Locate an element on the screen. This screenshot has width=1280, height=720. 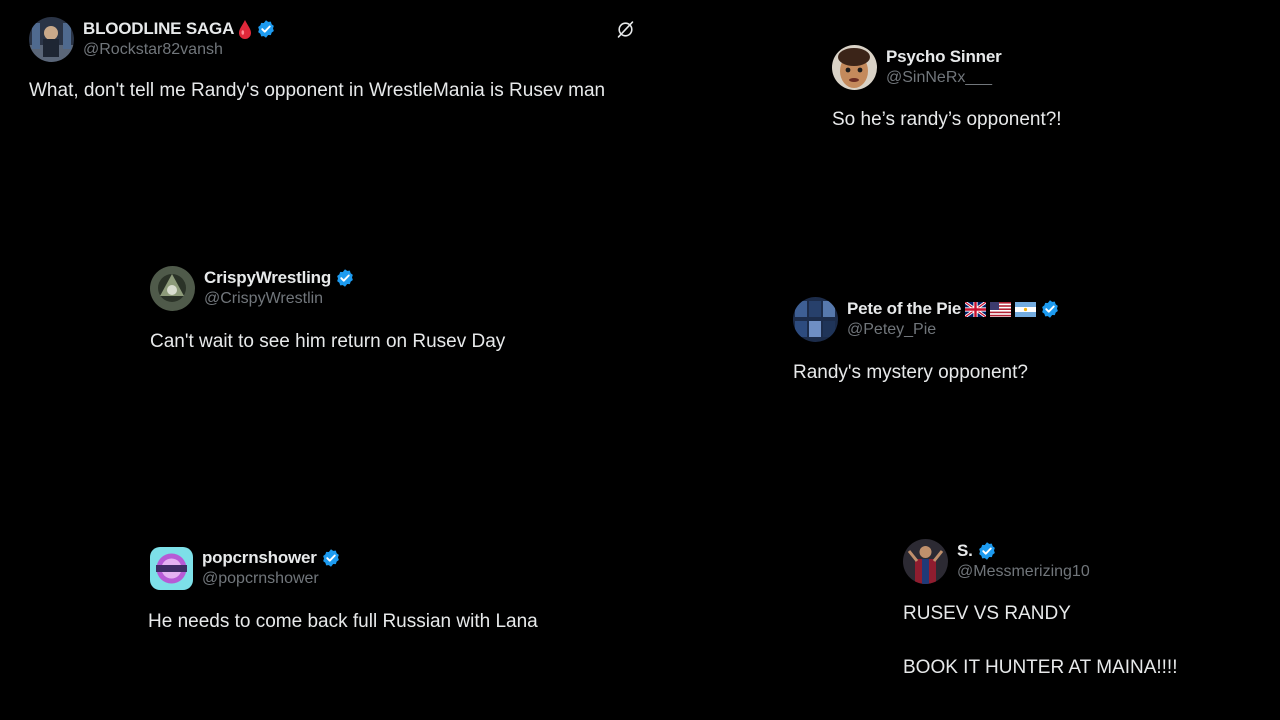
tweet-text: Randy's mystery opponent? is located at coordinates (910, 372).